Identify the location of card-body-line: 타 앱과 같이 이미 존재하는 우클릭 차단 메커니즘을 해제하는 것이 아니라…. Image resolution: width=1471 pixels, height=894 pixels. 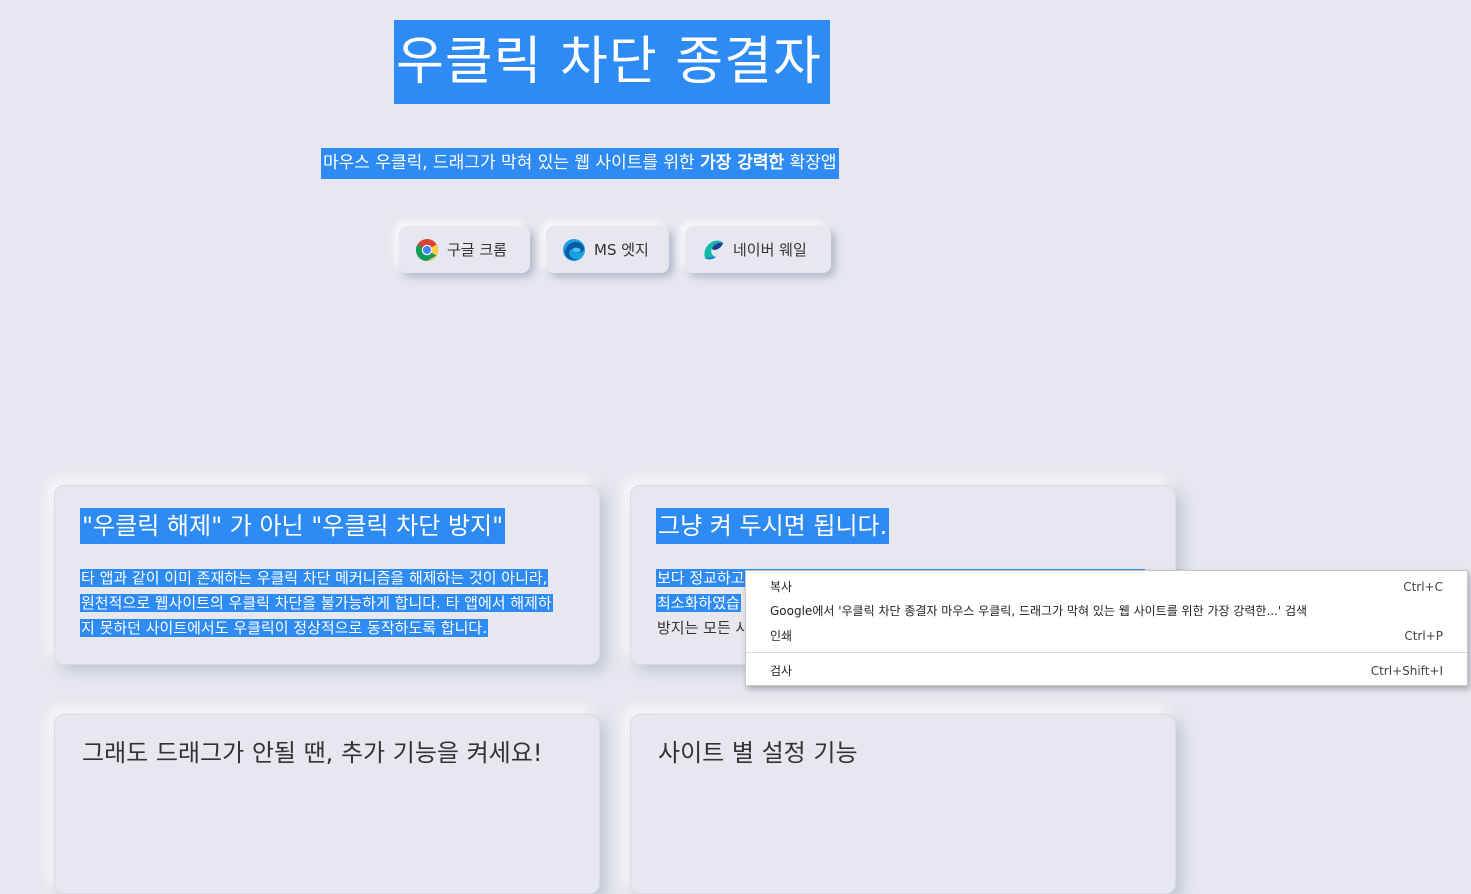
(314, 578).